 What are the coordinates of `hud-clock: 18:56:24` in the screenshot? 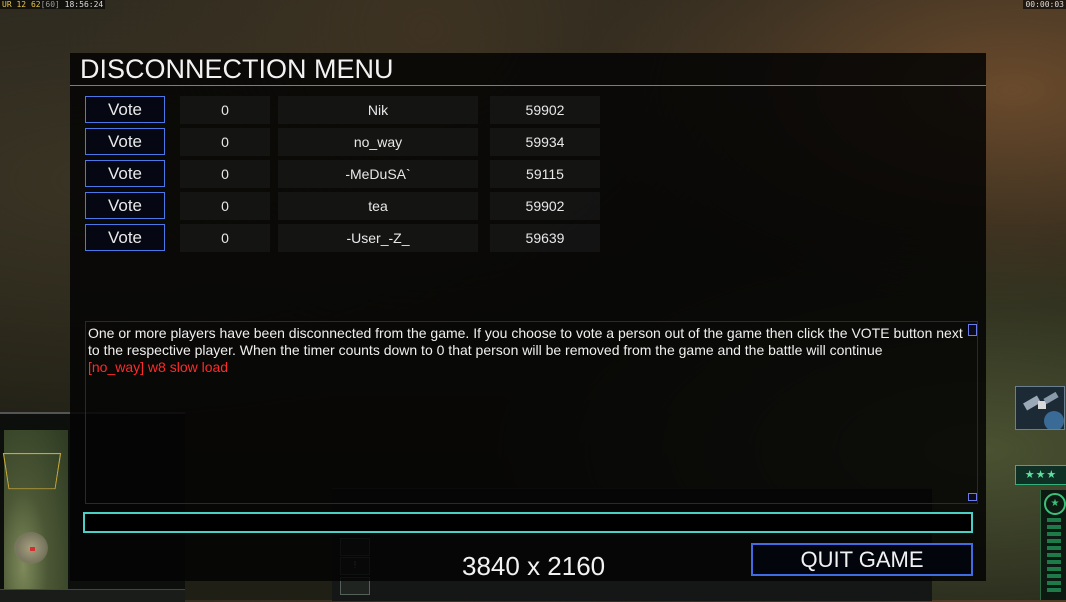 It's located at (84, 4).